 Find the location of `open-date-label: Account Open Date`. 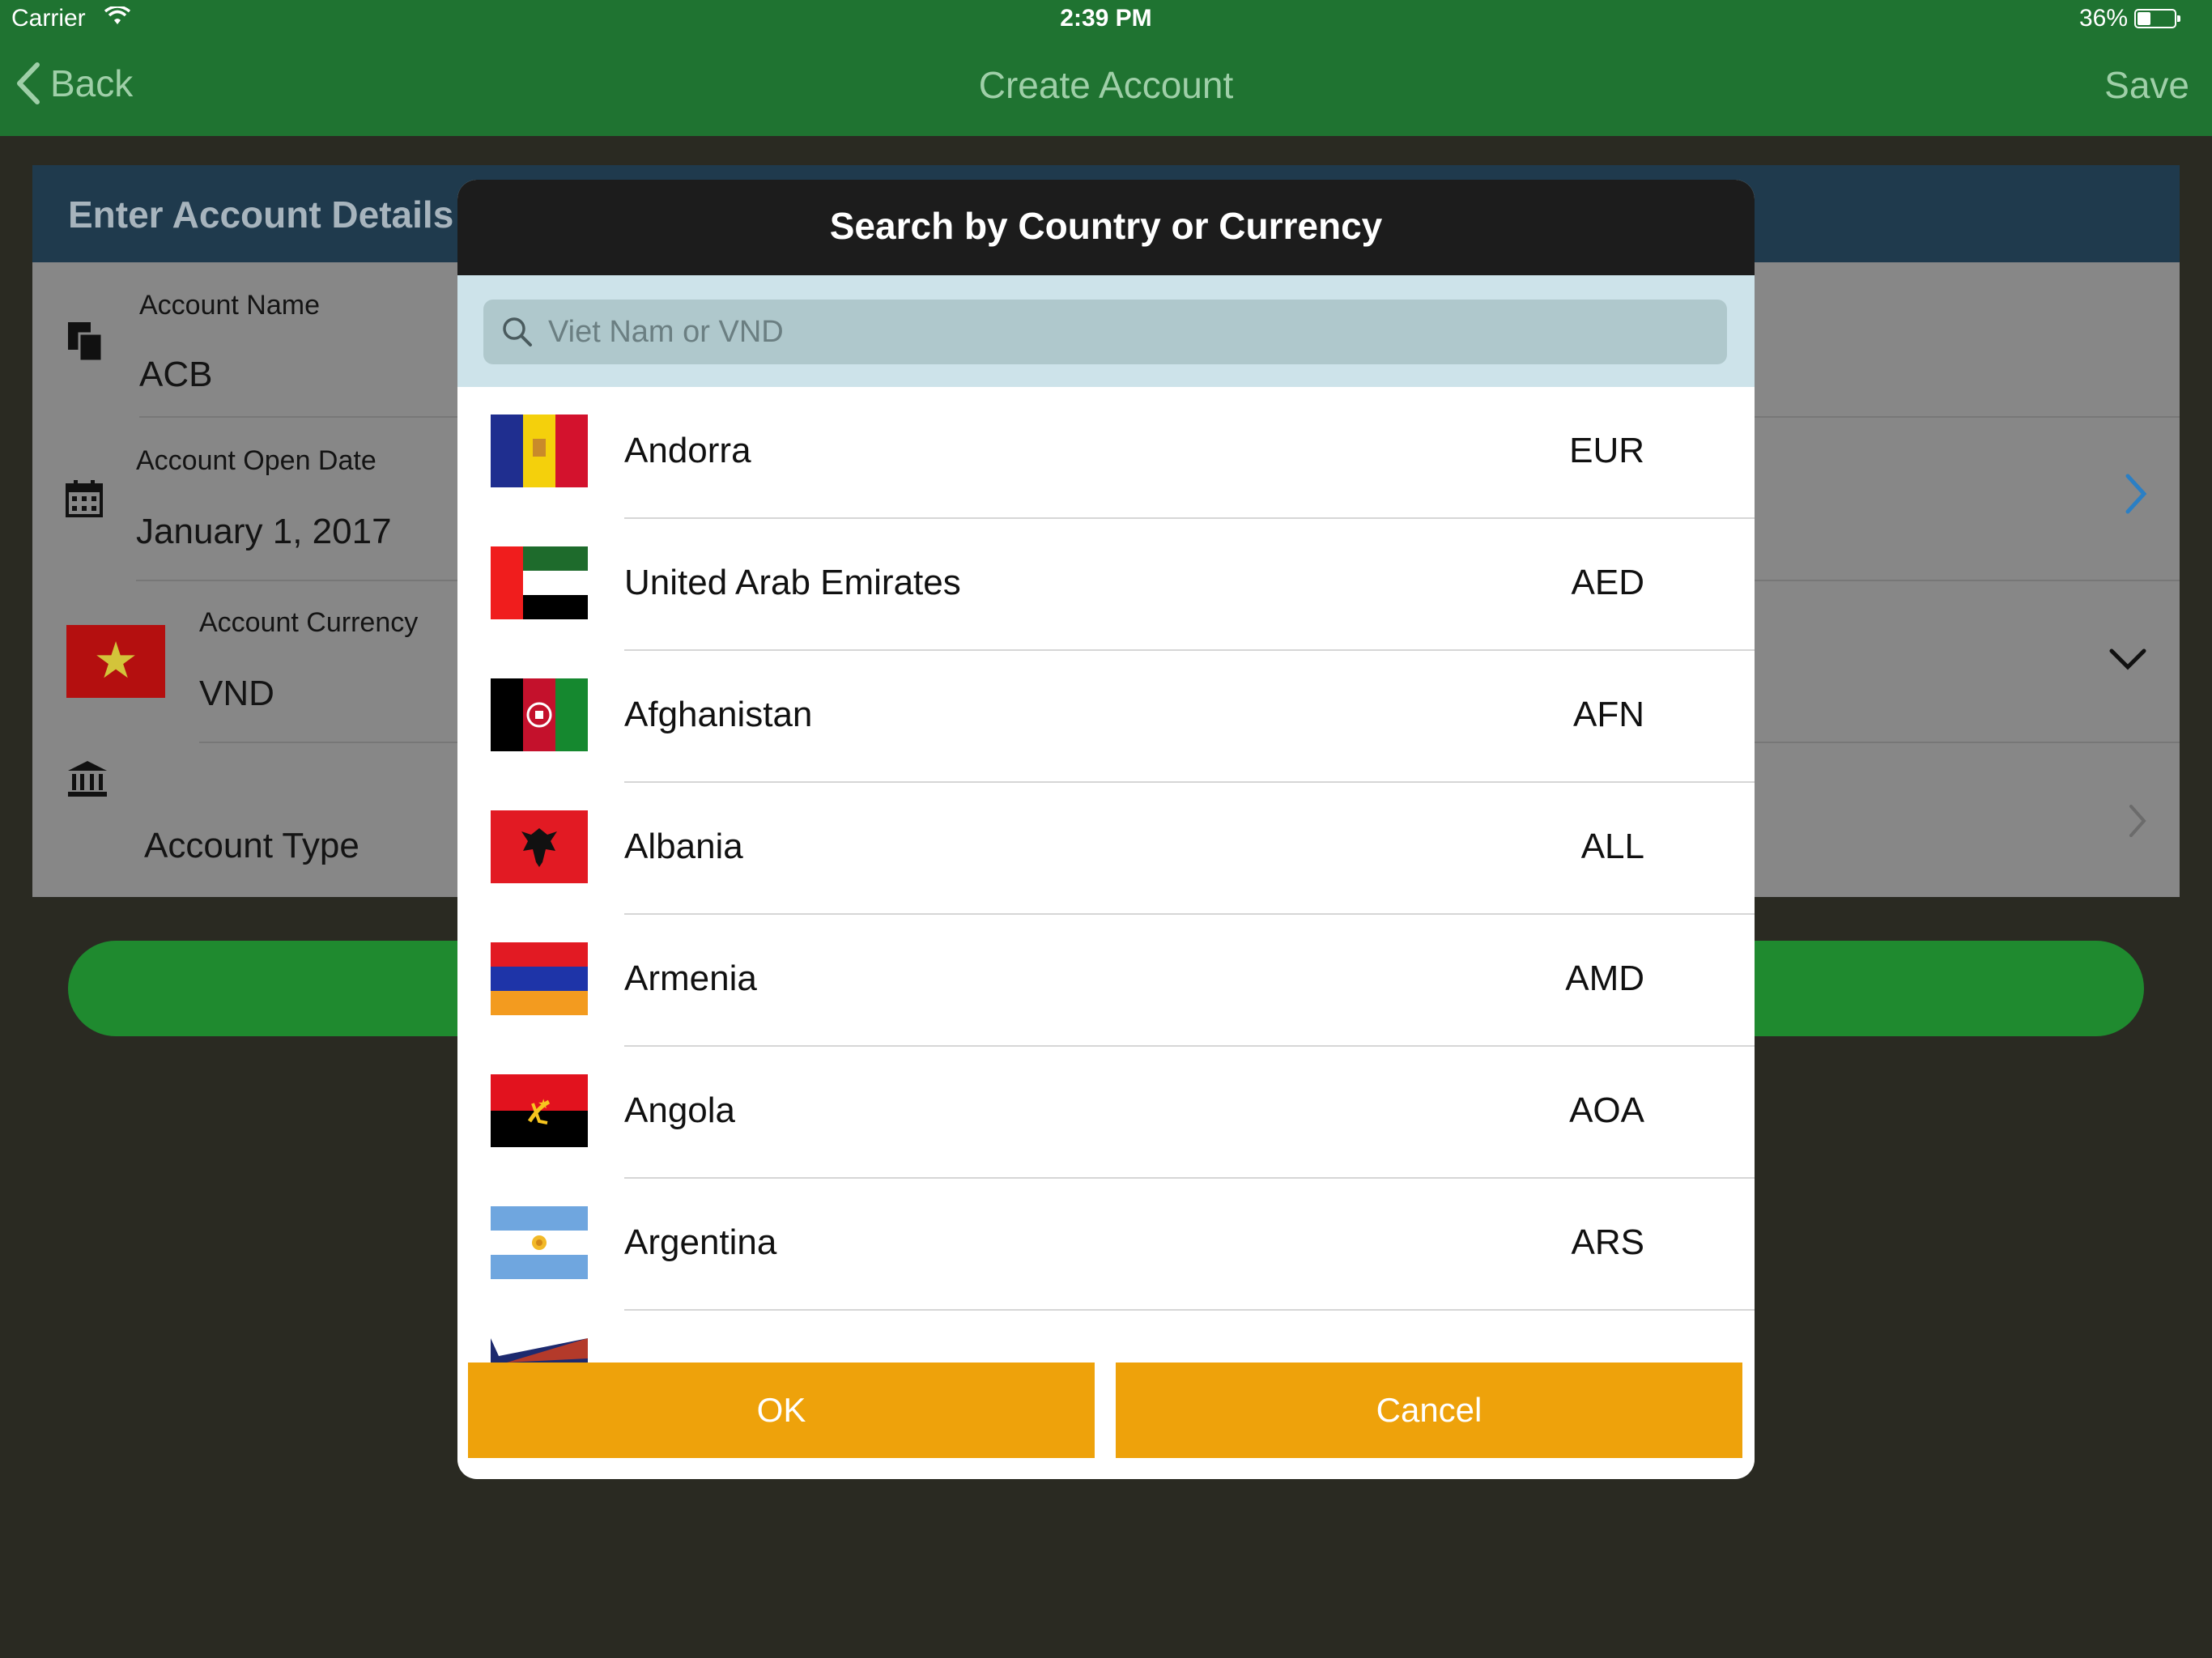

open-date-label: Account Open Date is located at coordinates (256, 460).